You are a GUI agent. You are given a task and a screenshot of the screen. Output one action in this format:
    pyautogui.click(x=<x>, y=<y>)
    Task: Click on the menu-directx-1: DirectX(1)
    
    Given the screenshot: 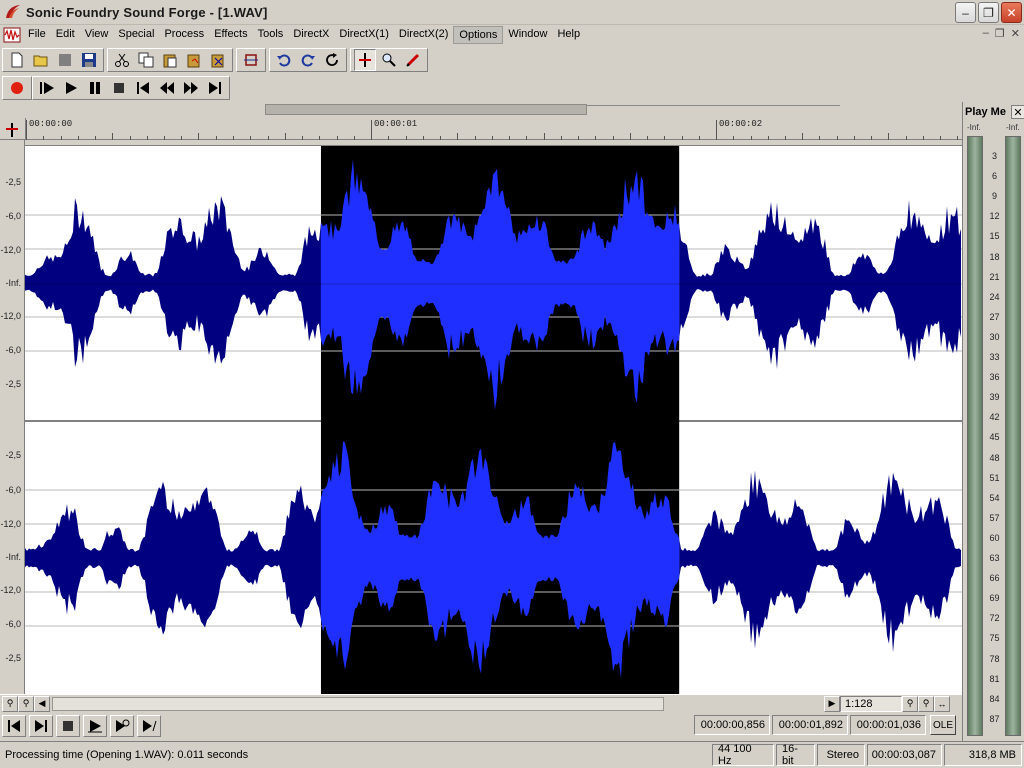 What is the action you would take?
    pyautogui.click(x=364, y=35)
    